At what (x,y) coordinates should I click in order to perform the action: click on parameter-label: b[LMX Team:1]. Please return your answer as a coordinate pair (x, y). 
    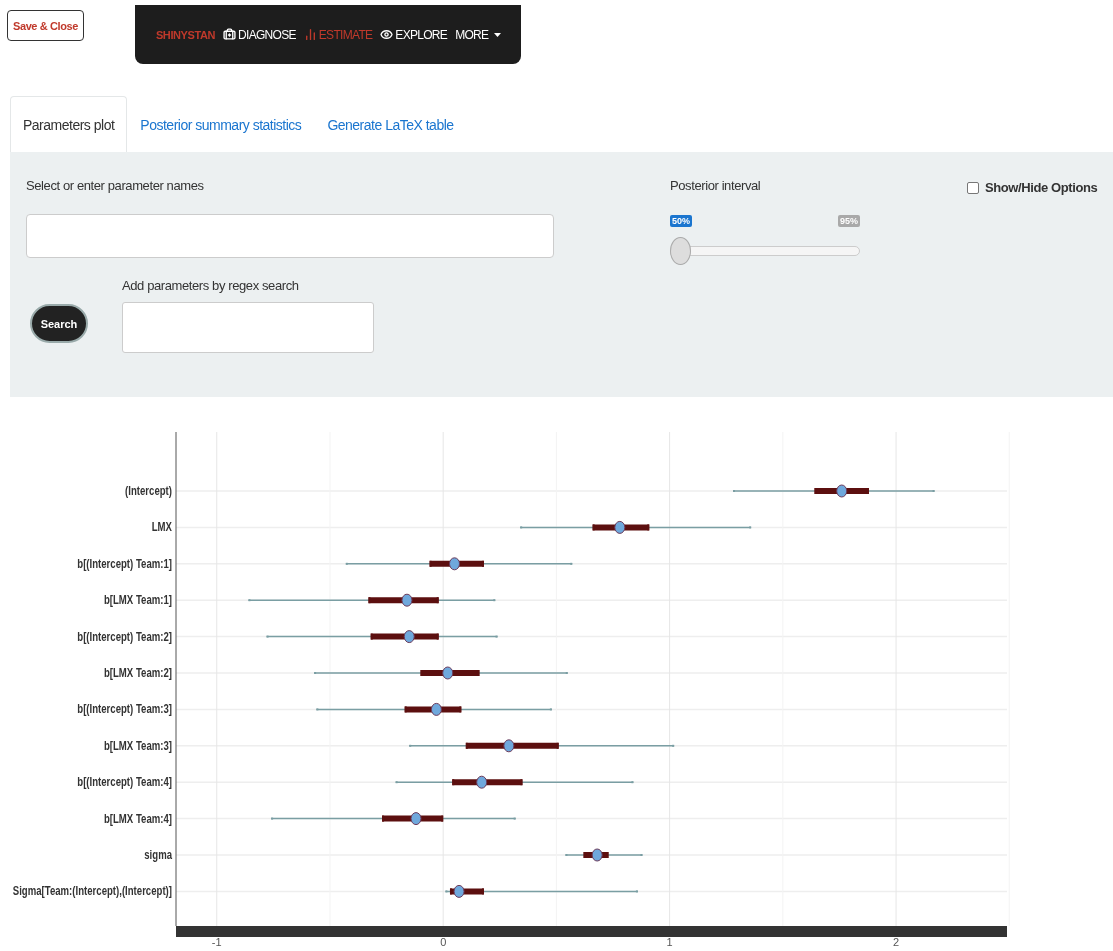
    Looking at the image, I should click on (137, 600).